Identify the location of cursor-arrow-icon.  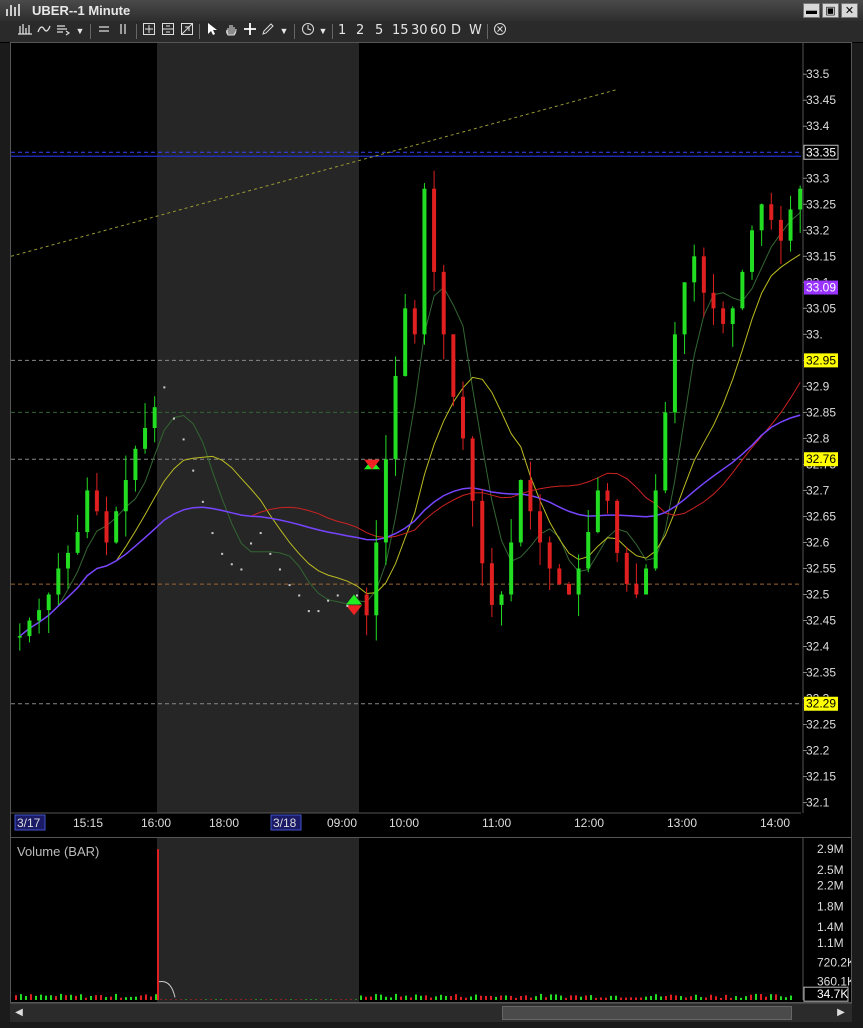
(212, 31).